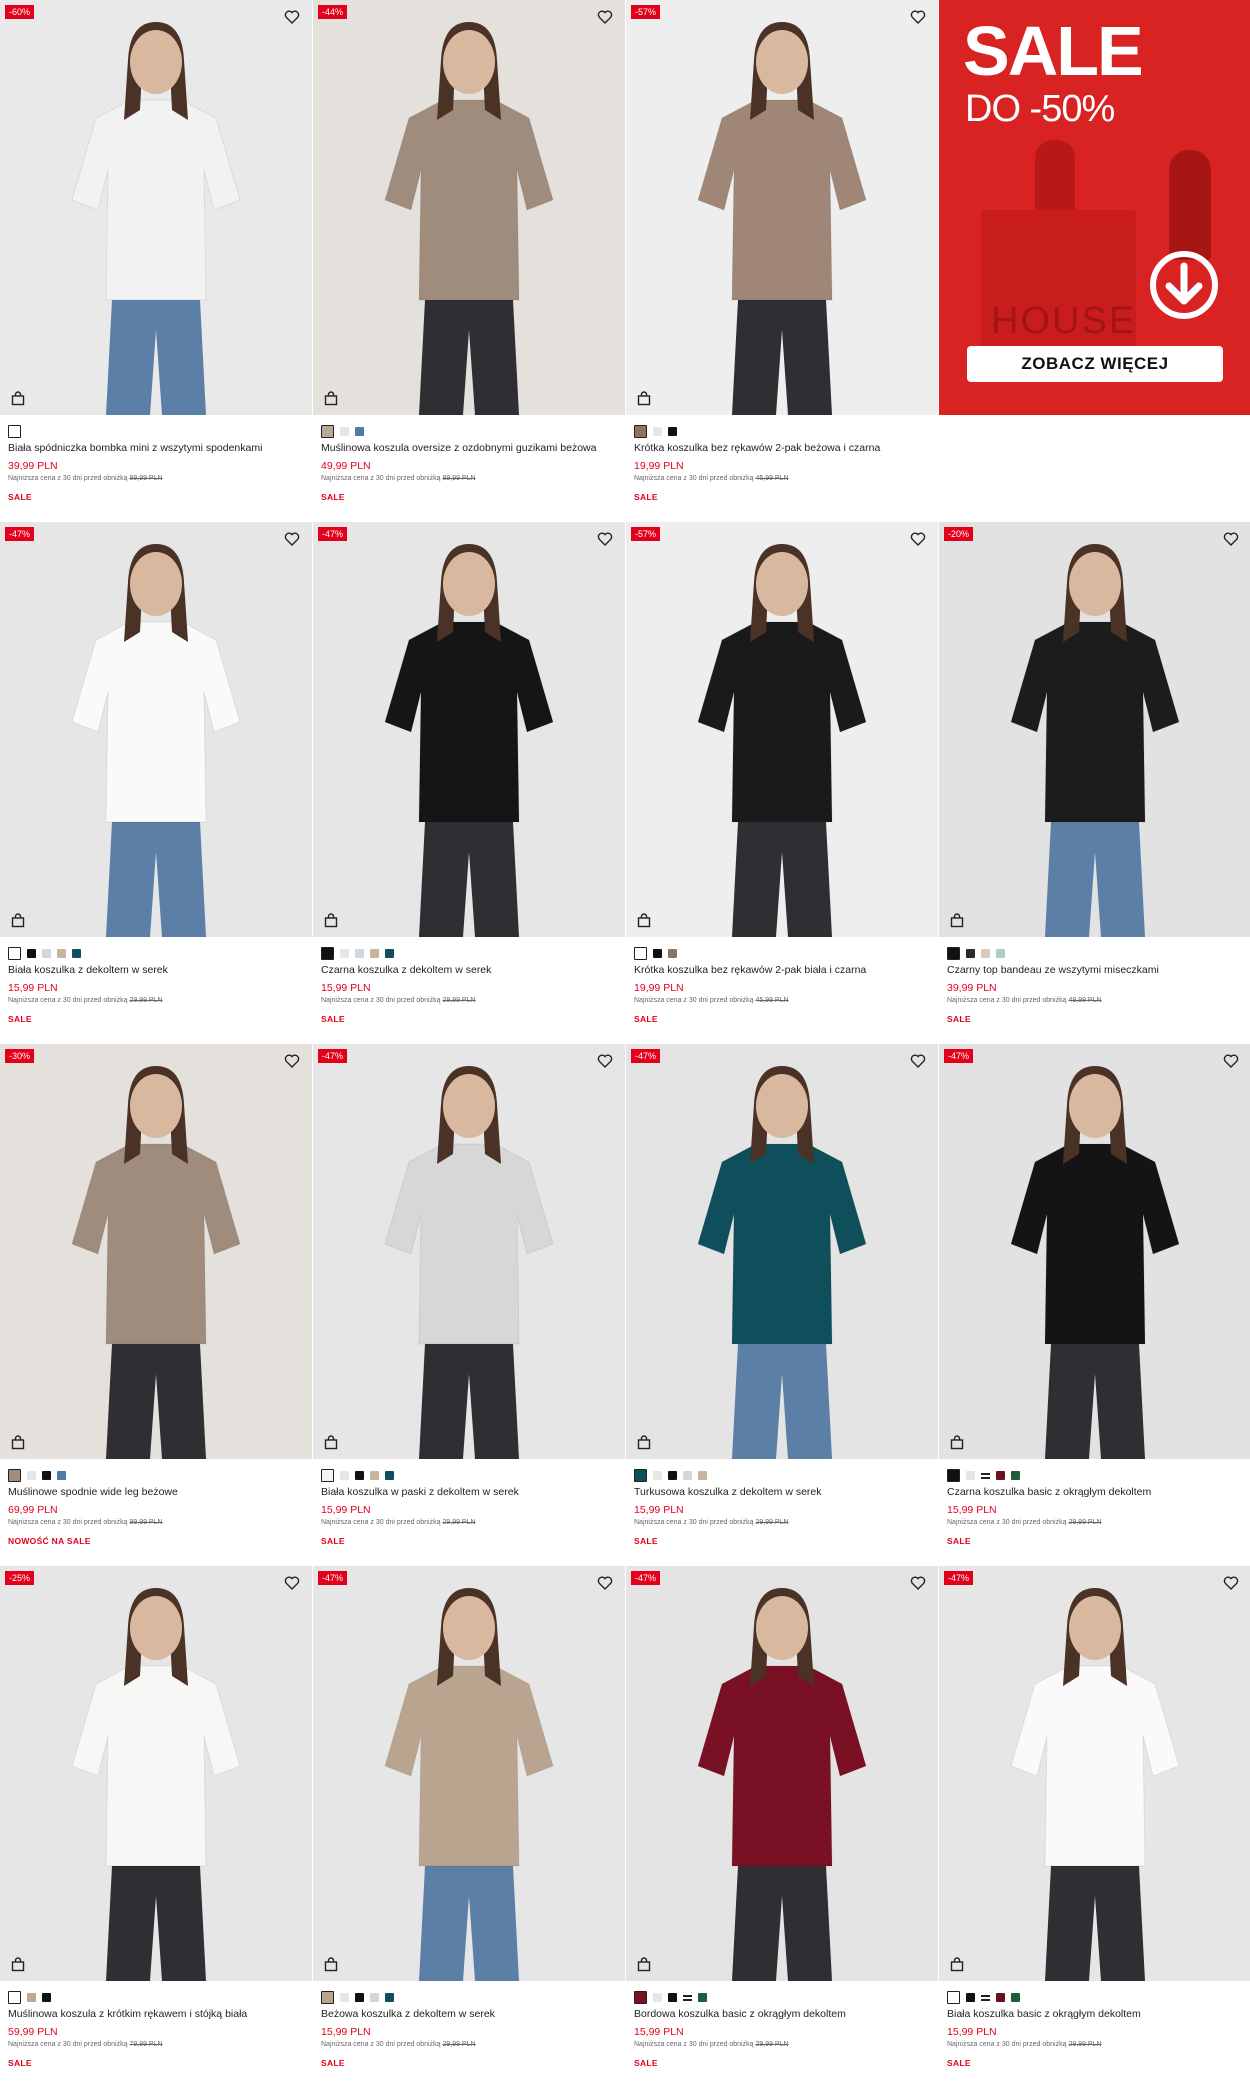 This screenshot has height=2088, width=1250. I want to click on product-name: Beżowa koszulka z dekoltem w serek, so click(471, 2014).